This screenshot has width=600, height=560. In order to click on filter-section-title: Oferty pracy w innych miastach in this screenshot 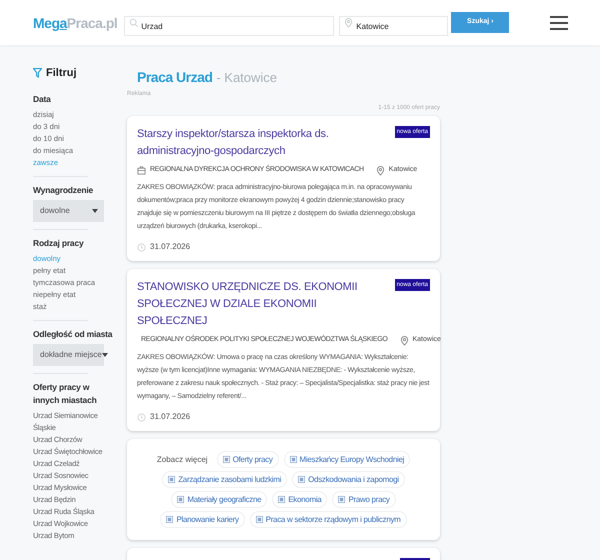, I will do `click(65, 393)`.